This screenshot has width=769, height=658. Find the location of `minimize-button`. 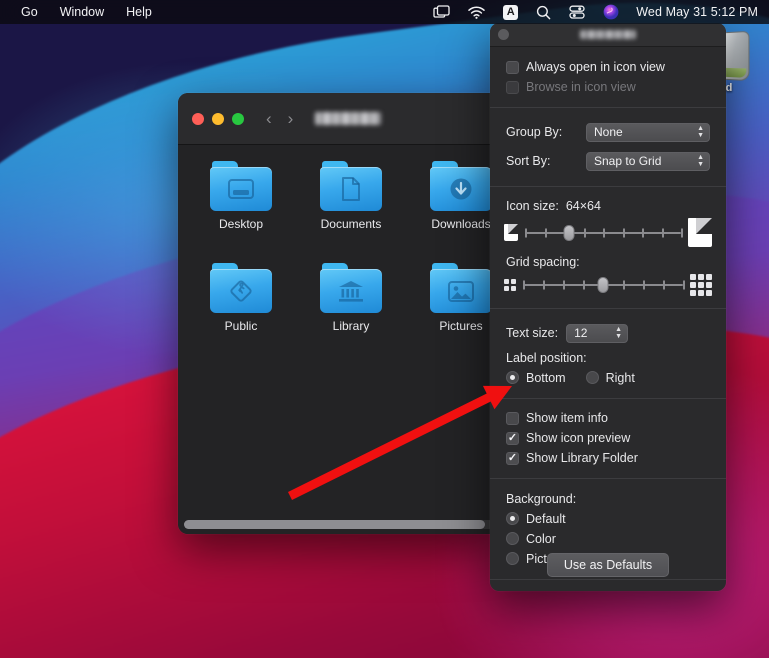

minimize-button is located at coordinates (218, 118).